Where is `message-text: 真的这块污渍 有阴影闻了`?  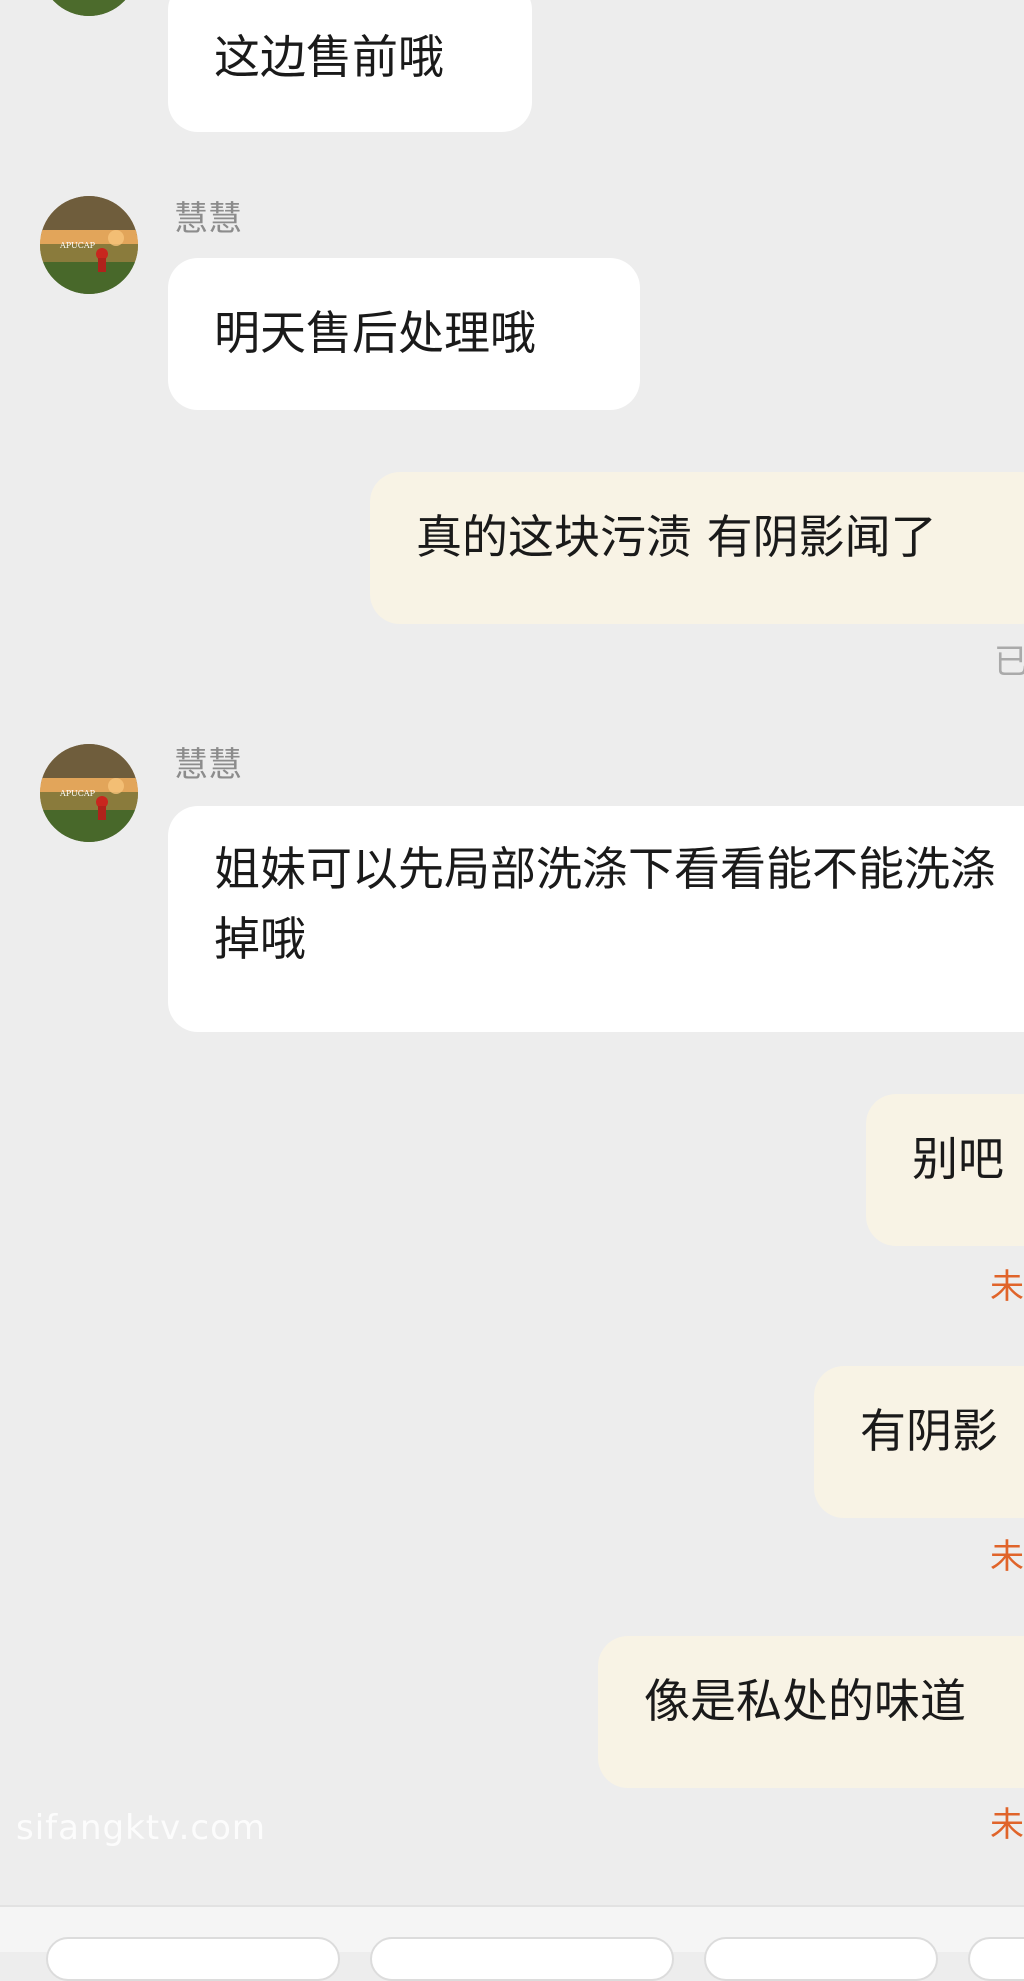
message-text: 真的这块污渍 有阴影闻了 is located at coordinates (676, 537).